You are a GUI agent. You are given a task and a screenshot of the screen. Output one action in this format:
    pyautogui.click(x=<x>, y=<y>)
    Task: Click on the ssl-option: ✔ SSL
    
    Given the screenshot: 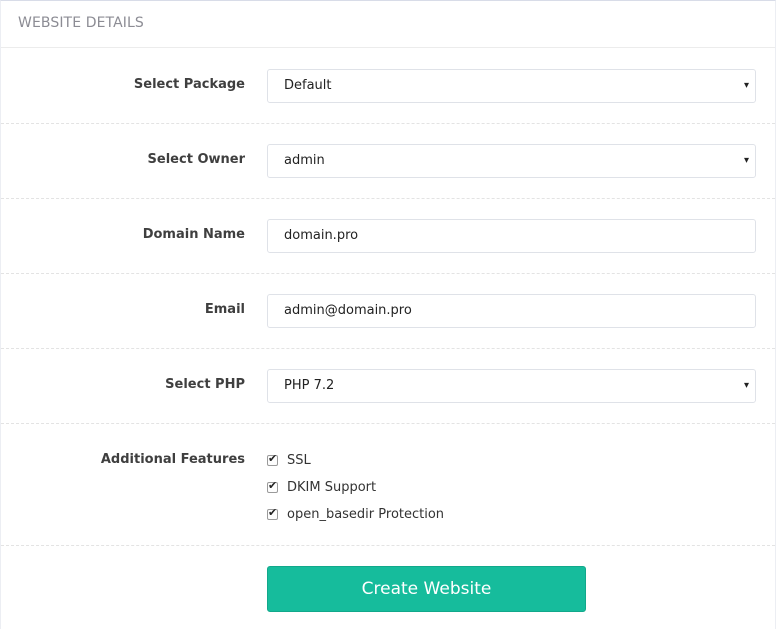 What is the action you would take?
    pyautogui.click(x=289, y=460)
    